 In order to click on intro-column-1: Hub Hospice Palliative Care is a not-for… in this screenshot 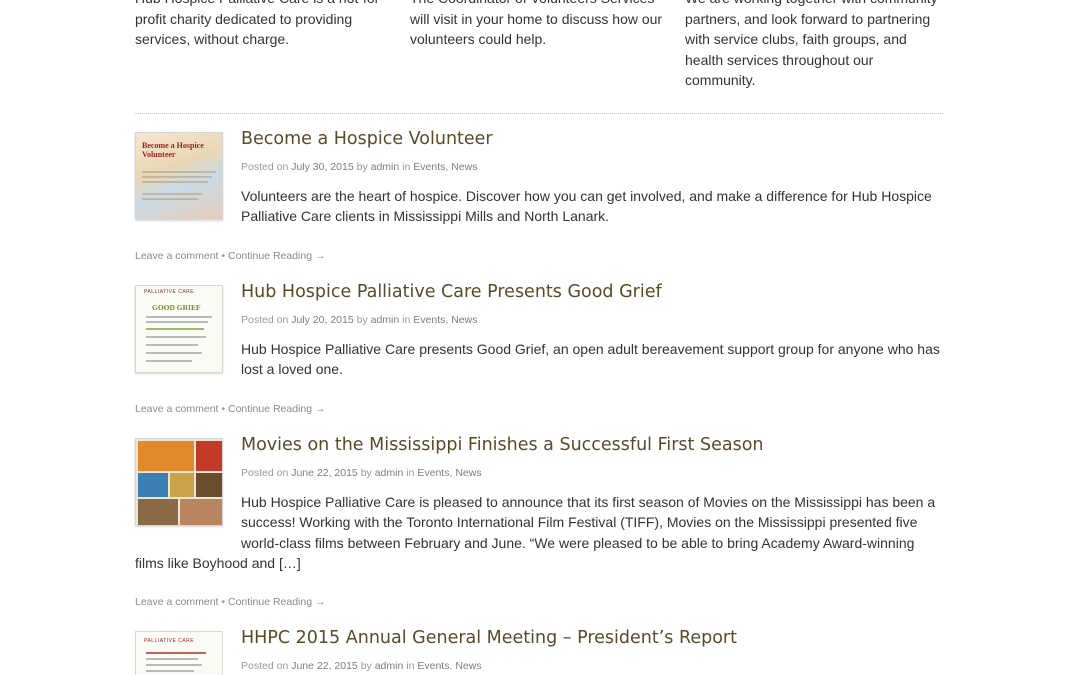, I will do `click(266, 25)`.